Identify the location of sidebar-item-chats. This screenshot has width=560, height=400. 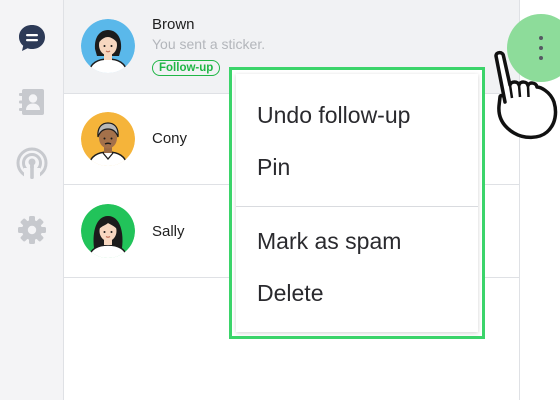
(32, 38).